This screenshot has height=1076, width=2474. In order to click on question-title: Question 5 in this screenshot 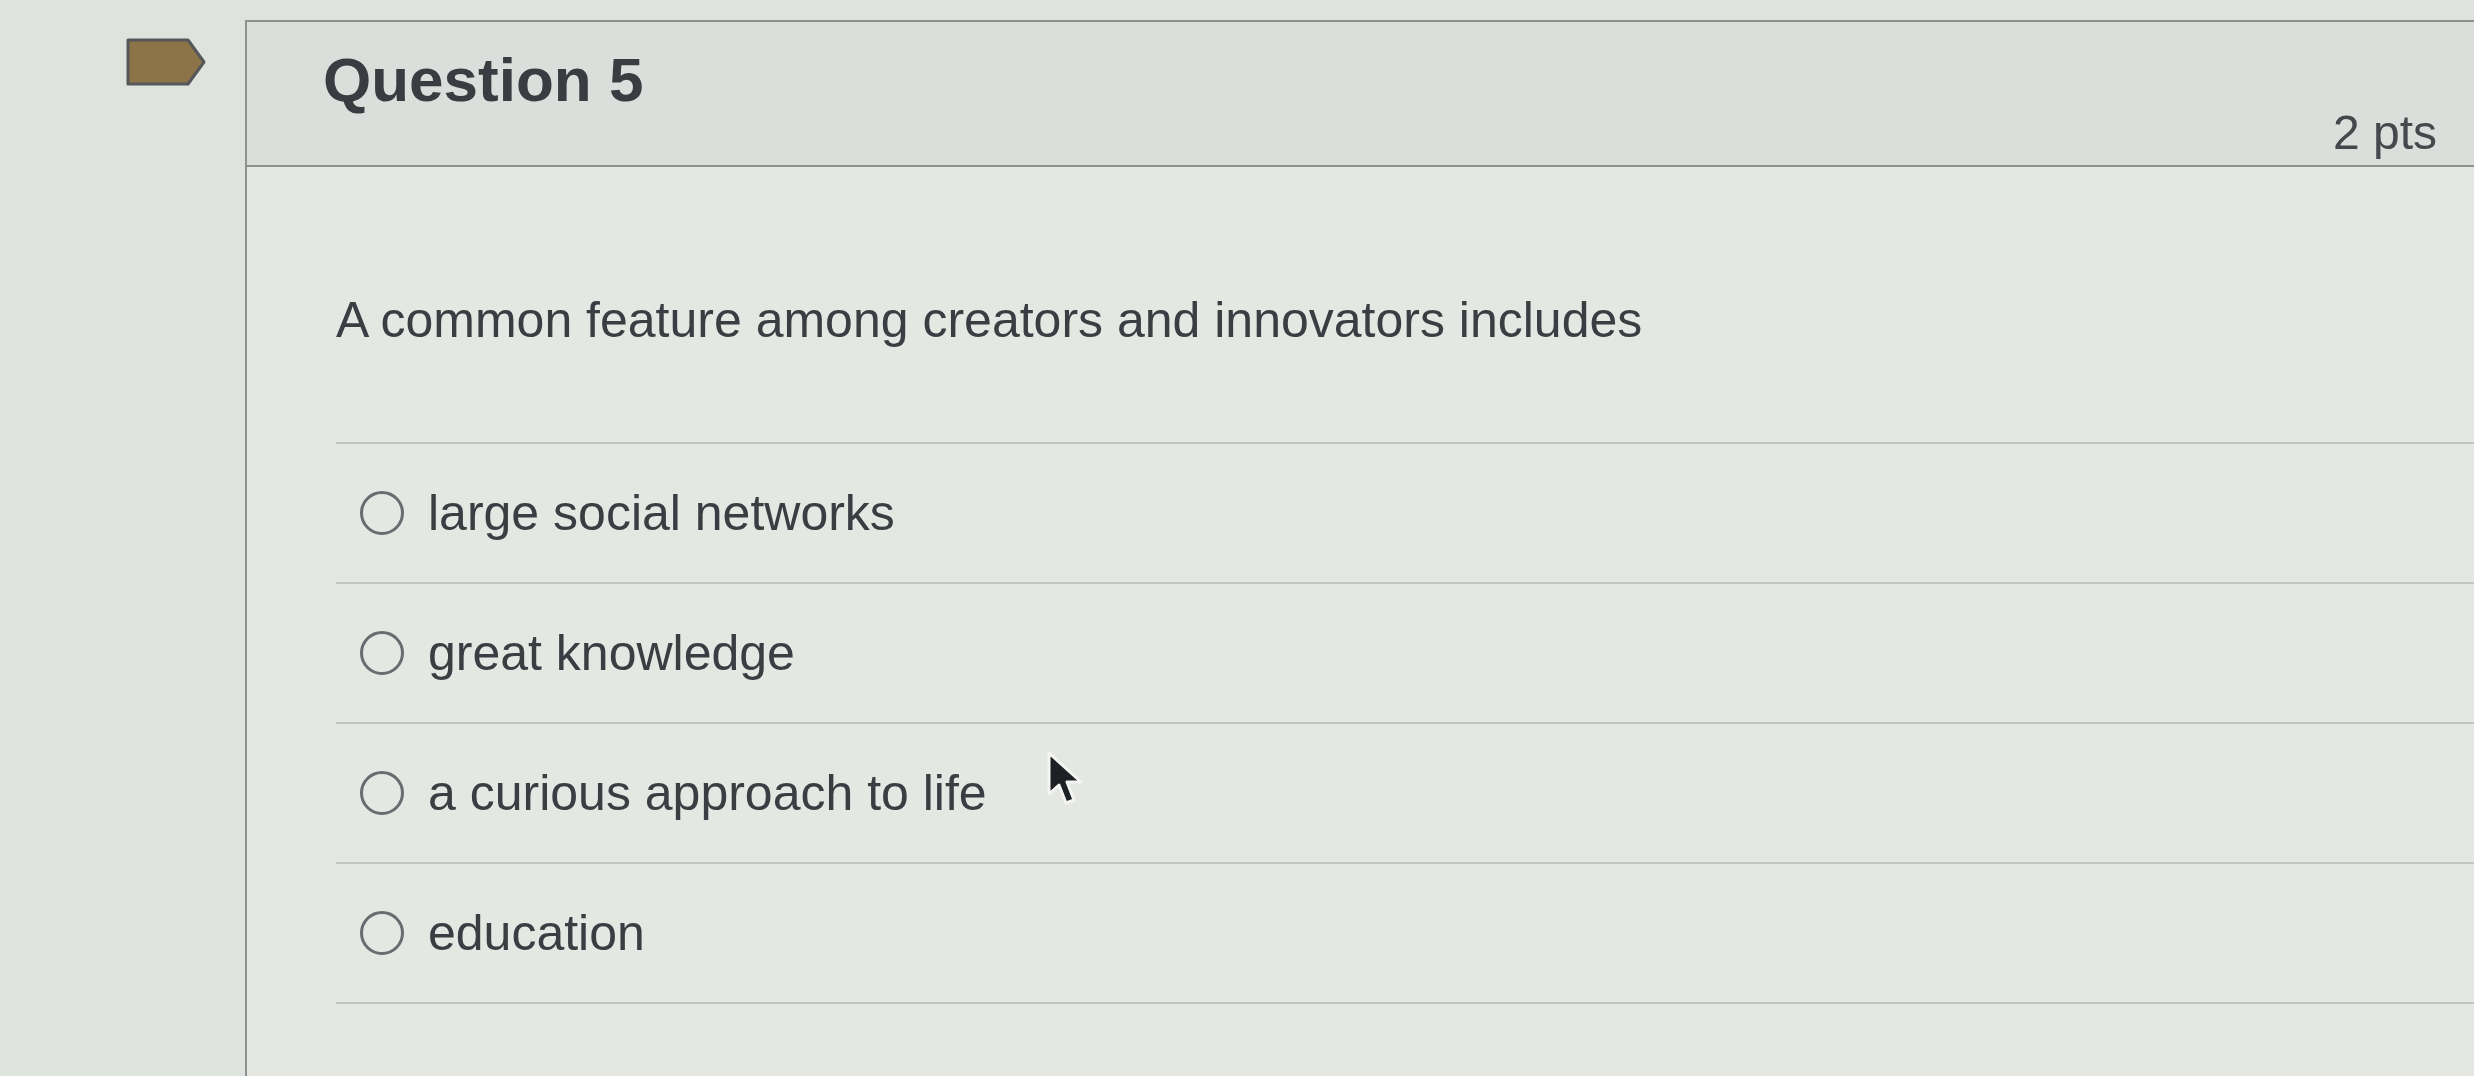, I will do `click(483, 80)`.